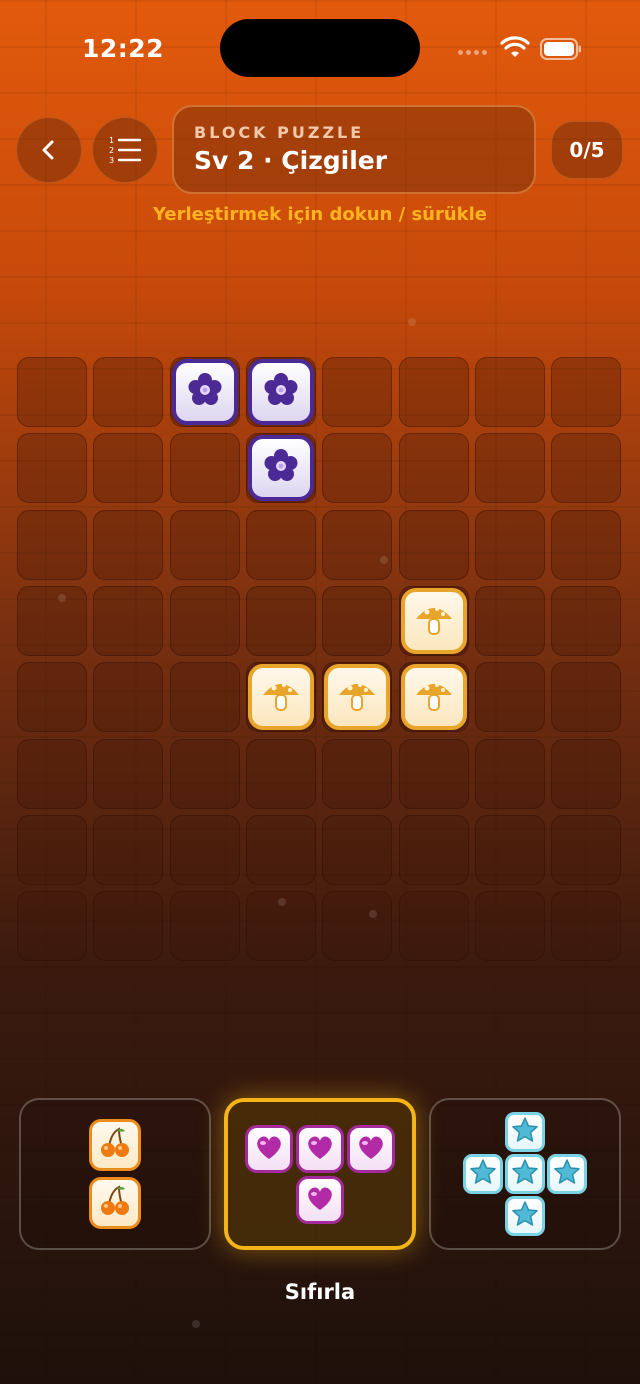 Image resolution: width=640 pixels, height=1384 pixels. I want to click on level-list-button: 1 2 3, so click(125, 150).